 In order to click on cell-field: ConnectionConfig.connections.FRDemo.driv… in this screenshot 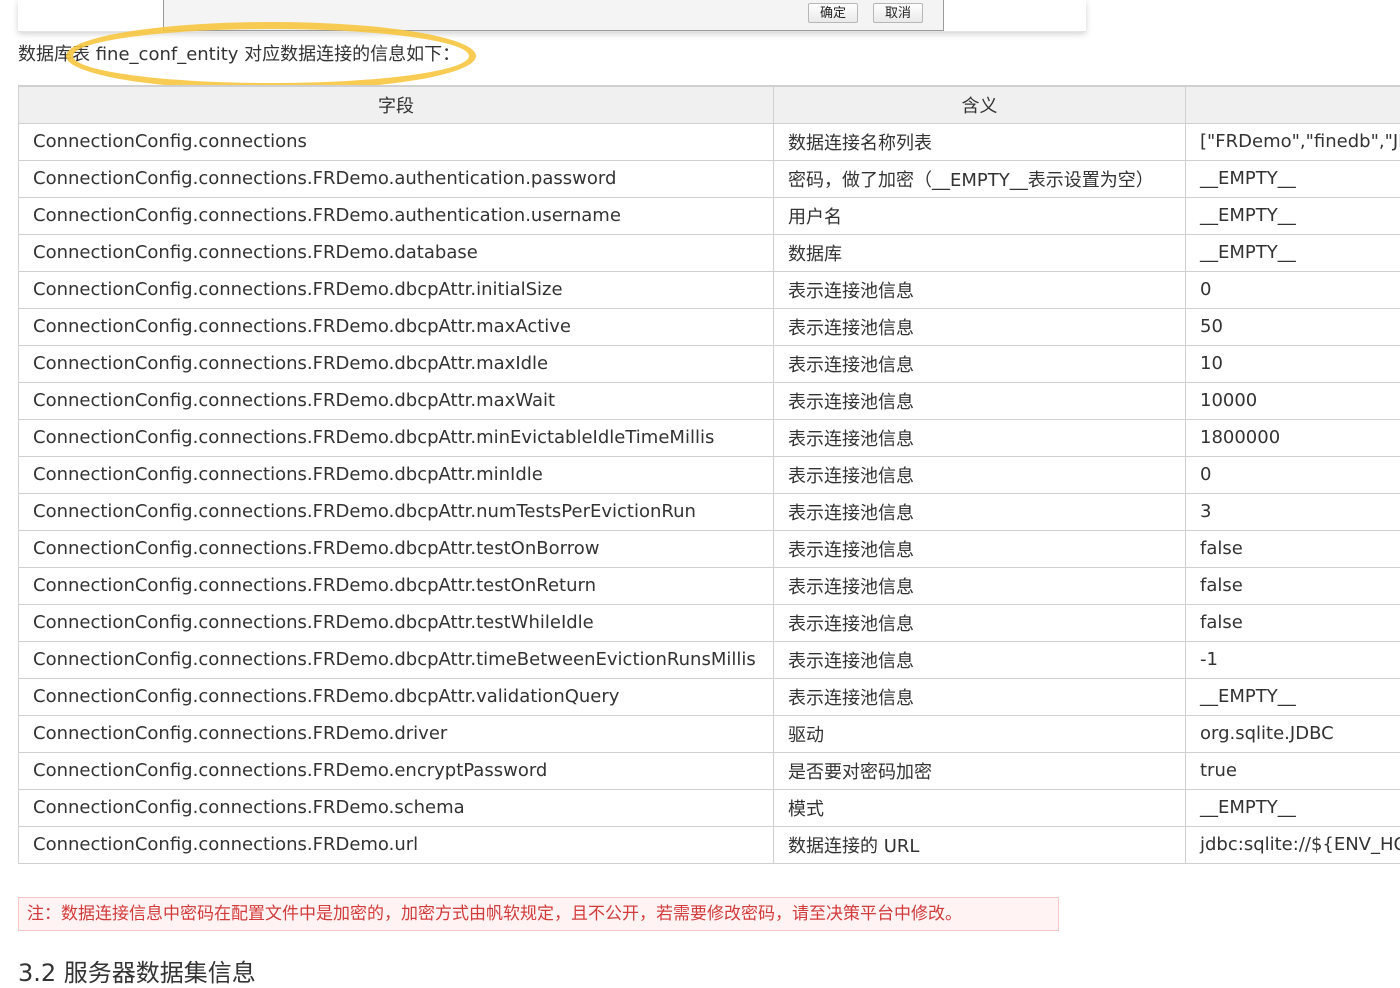, I will do `click(396, 733)`.